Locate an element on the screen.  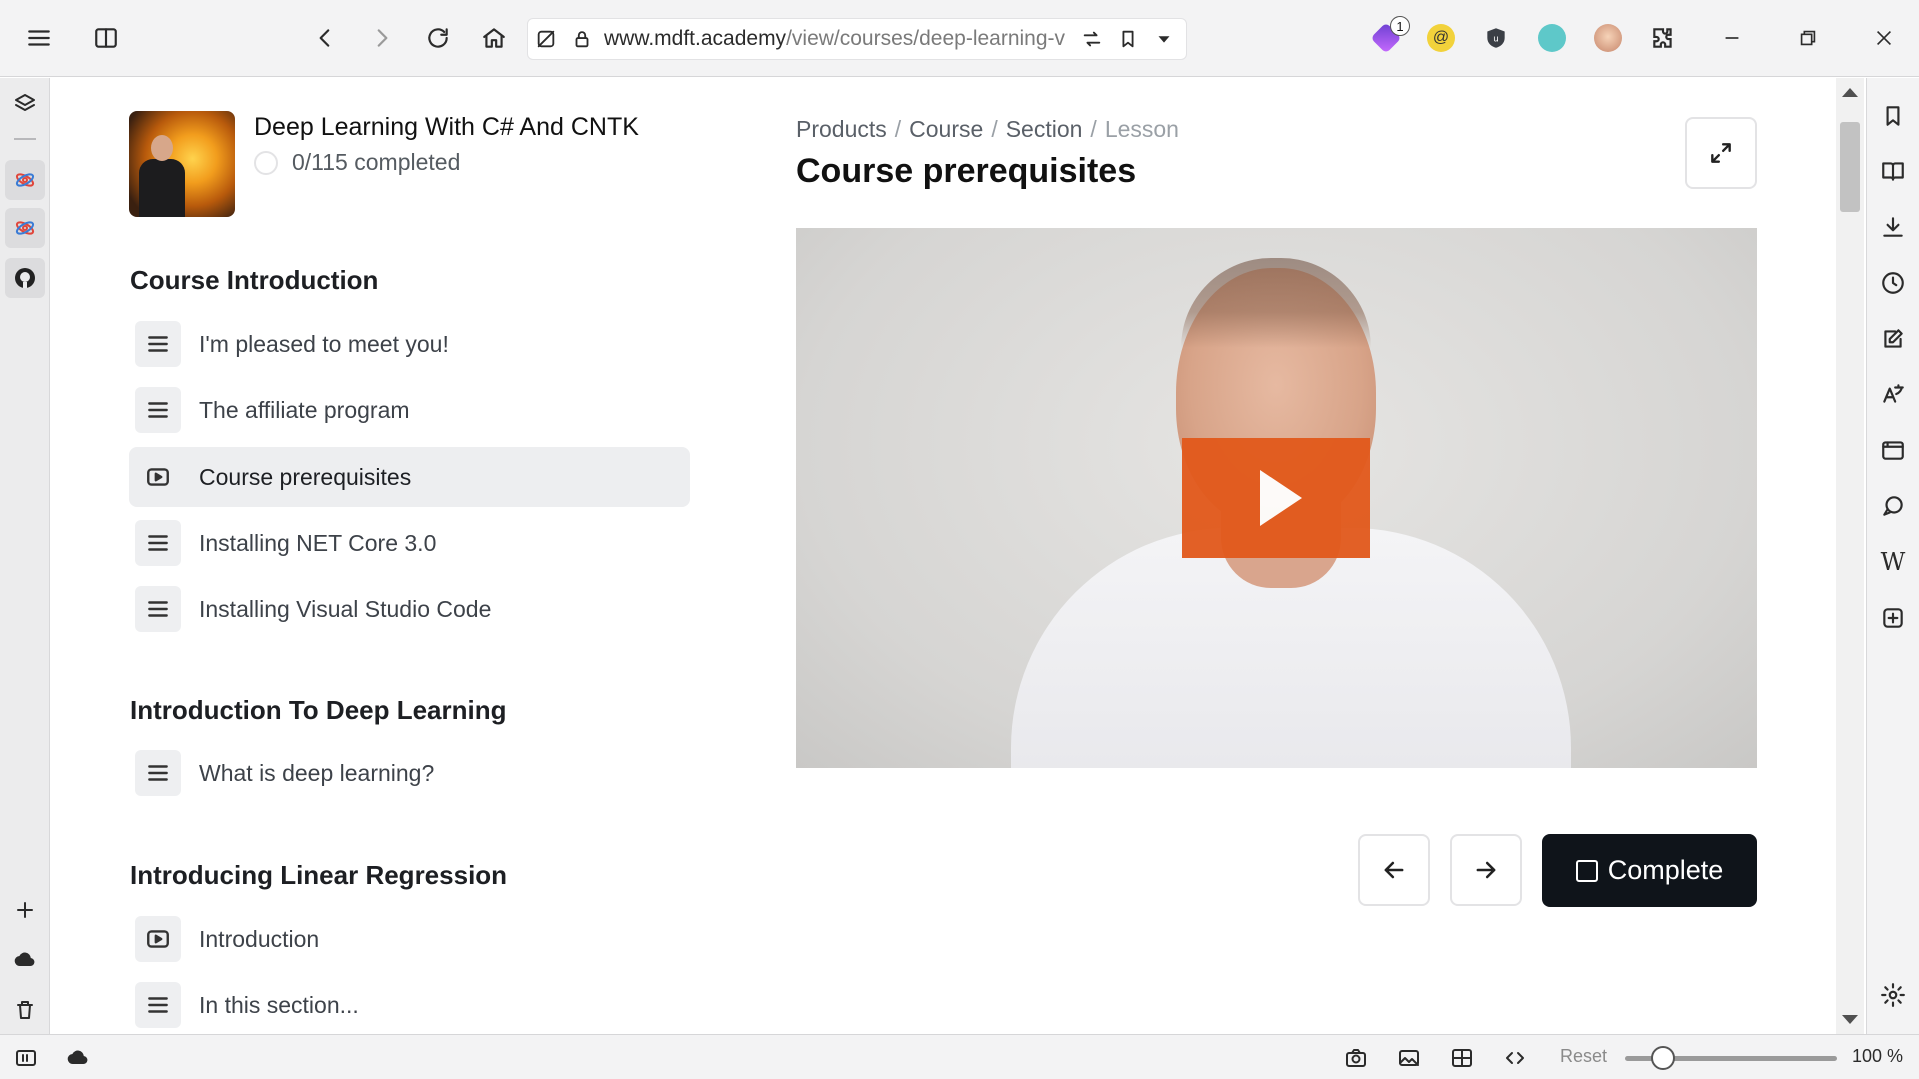
breadcrumb-item-products: Products is located at coordinates (841, 129).